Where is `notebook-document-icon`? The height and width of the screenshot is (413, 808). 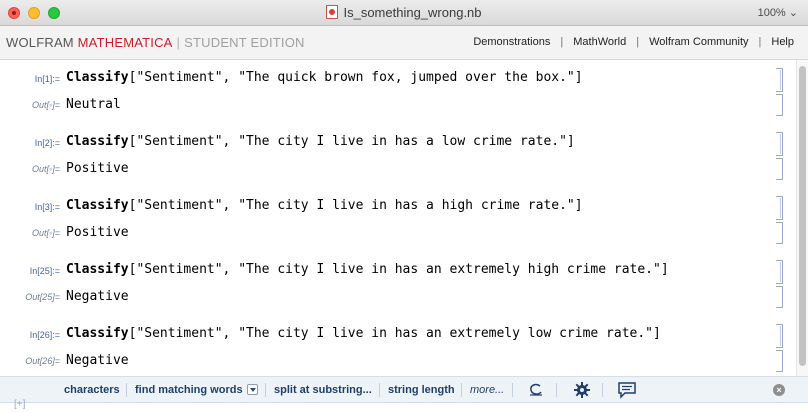
notebook-document-icon is located at coordinates (332, 12).